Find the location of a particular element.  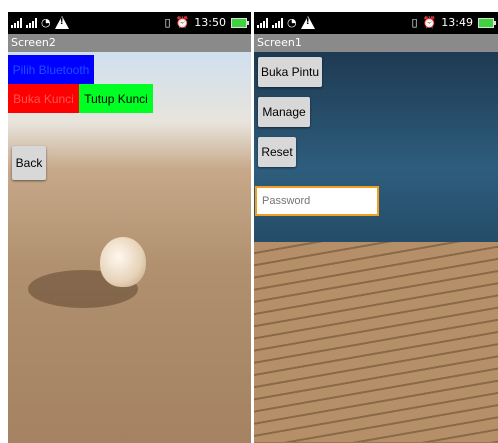

status-bar: ◔ ▯ ⏰ 13:49 is located at coordinates (376, 23).